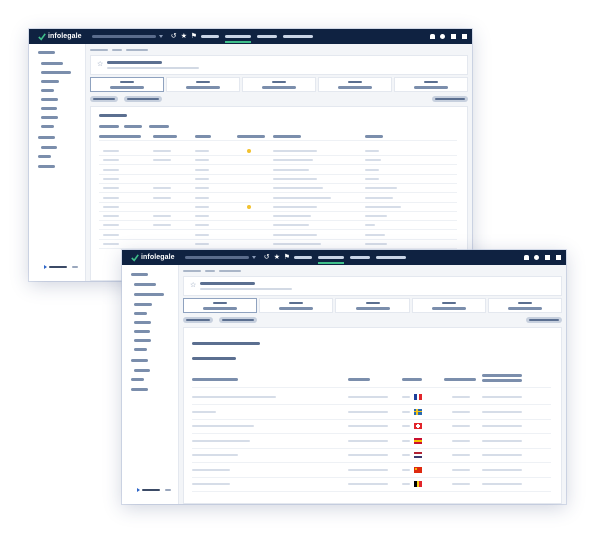  What do you see at coordinates (253, 257) in the screenshot?
I see `chevron-down-icon` at bounding box center [253, 257].